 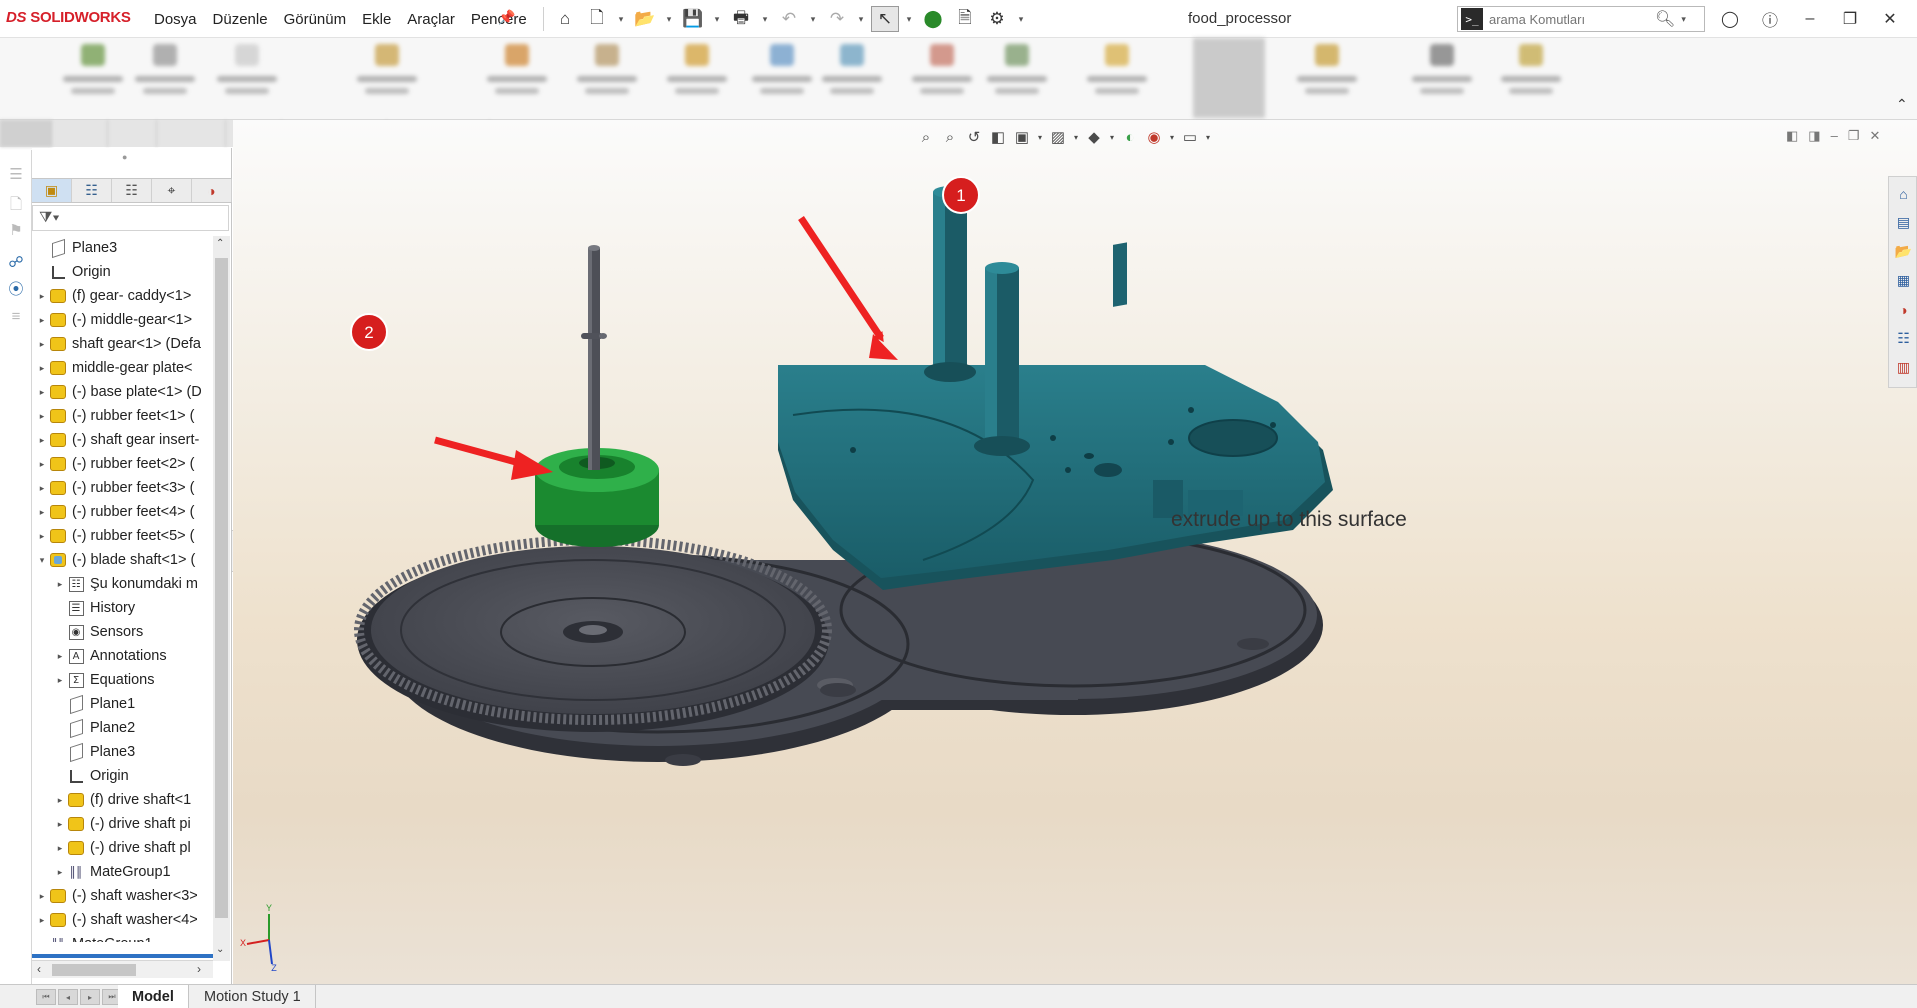 I want to click on tree-item: Plane2, so click(x=94, y=728).